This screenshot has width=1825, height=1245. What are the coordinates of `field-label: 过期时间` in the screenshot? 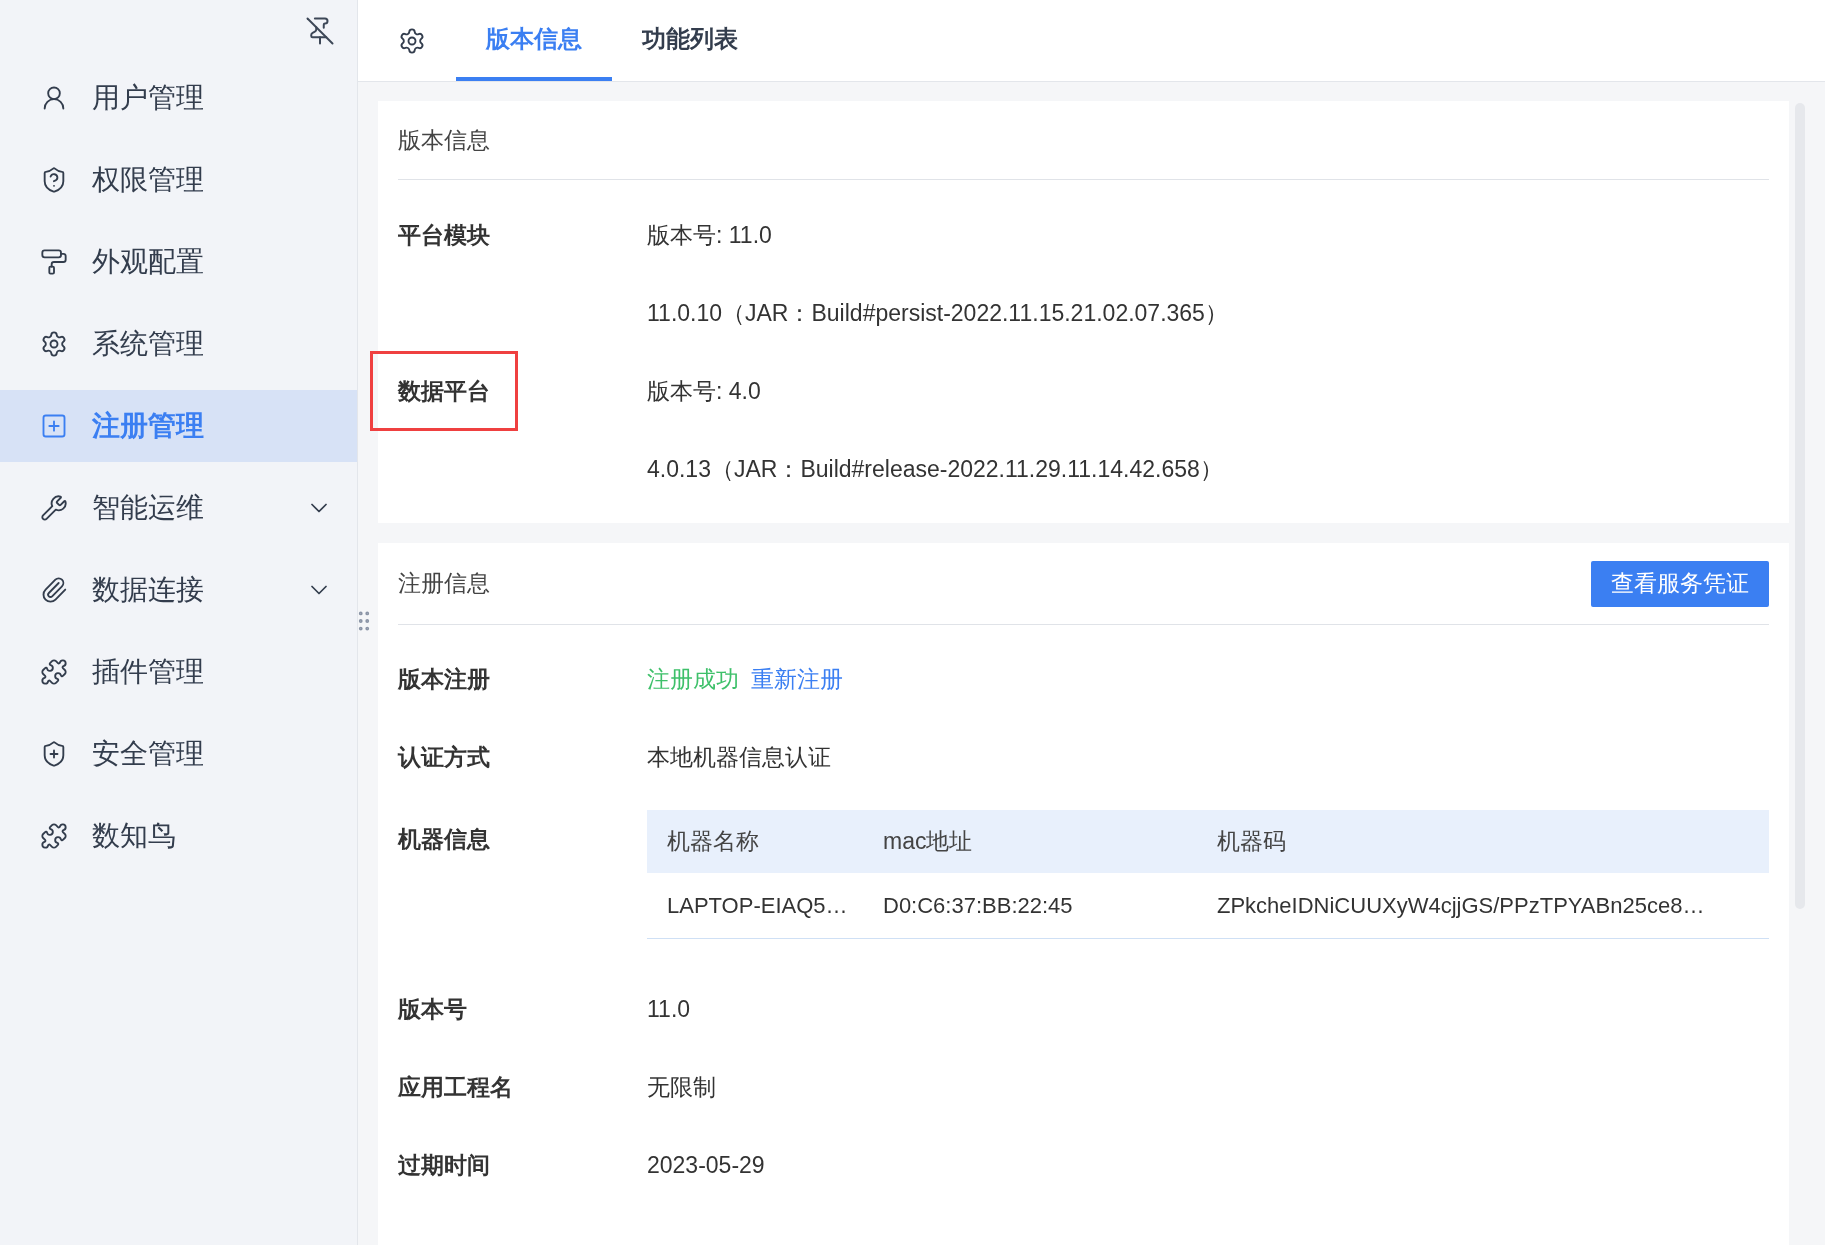 It's located at (444, 1164).